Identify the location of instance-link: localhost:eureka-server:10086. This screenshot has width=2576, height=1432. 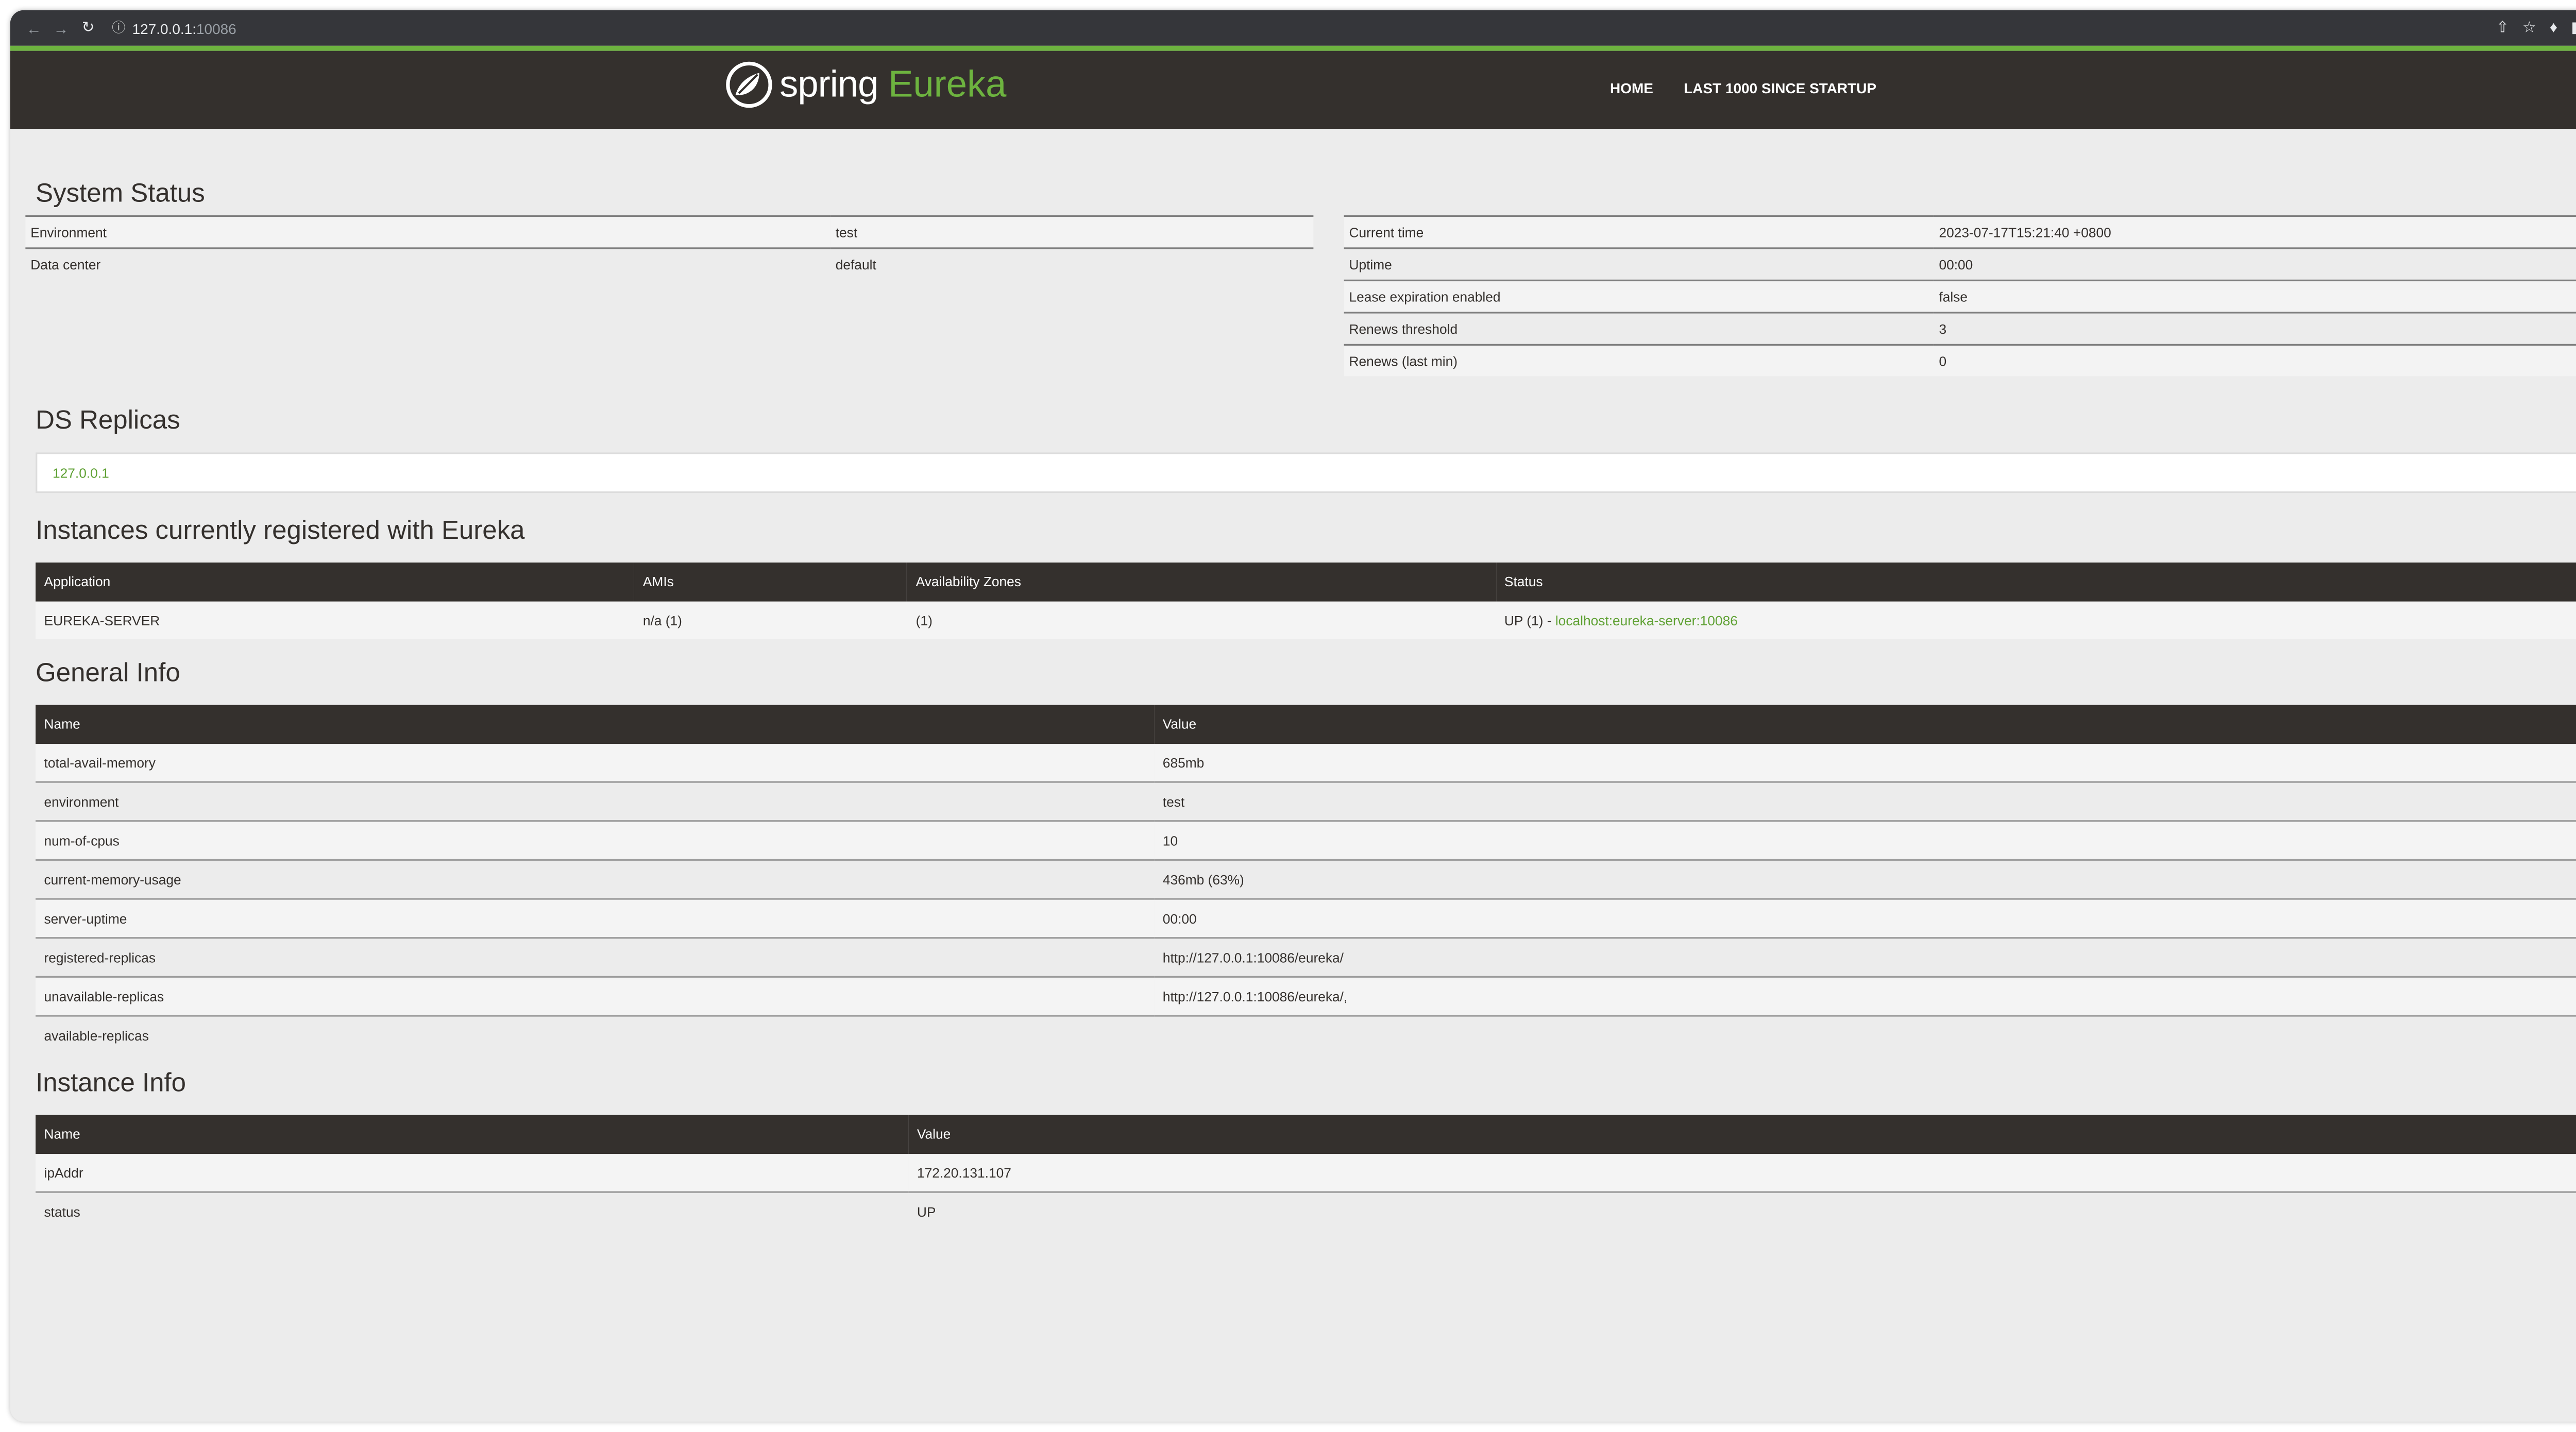
(1646, 620).